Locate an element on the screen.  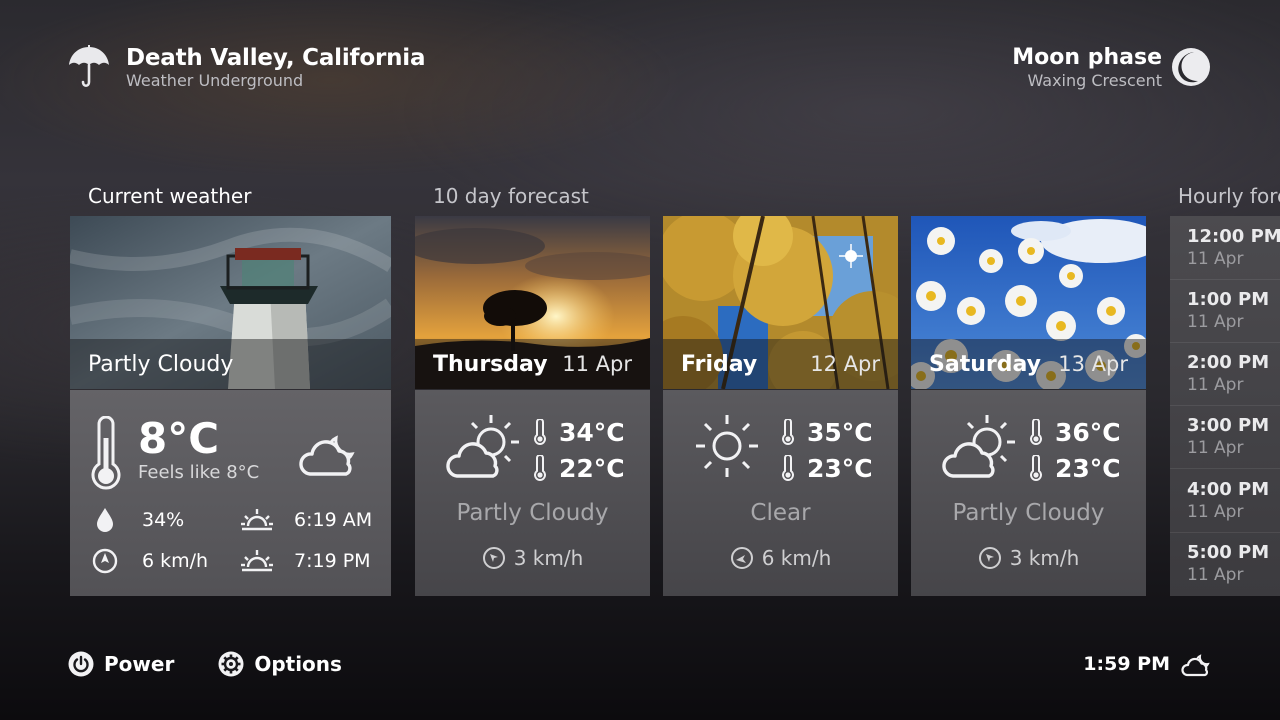
daisies-photo: Saturday 13 Apr is located at coordinates (1028, 302).